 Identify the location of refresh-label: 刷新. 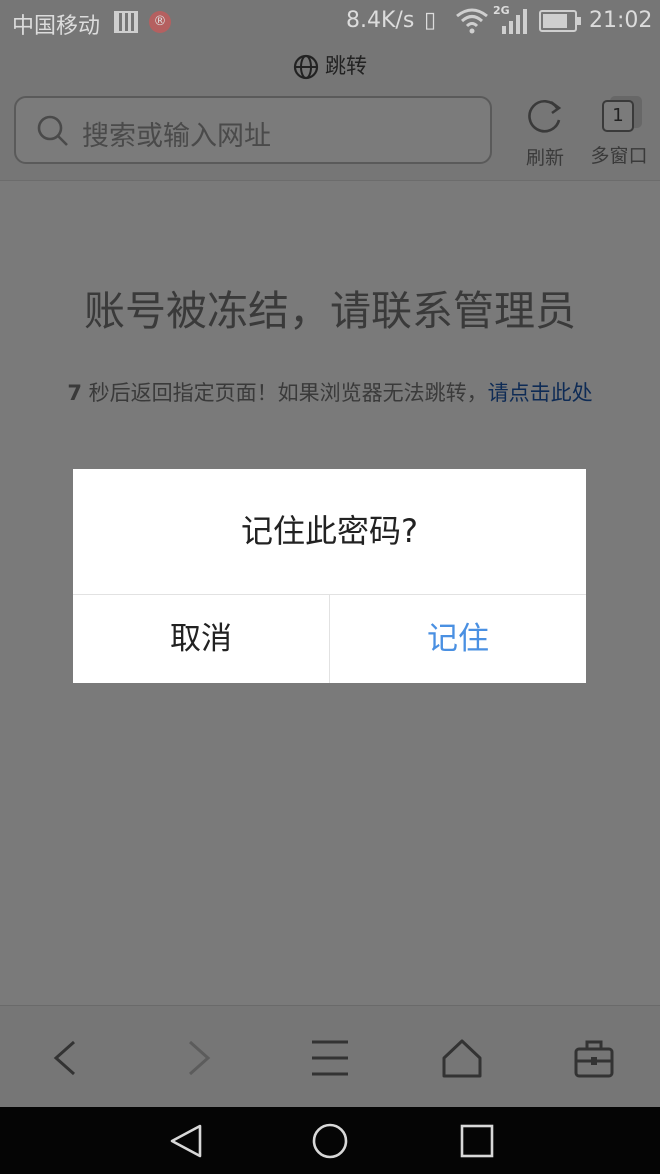
(544, 158).